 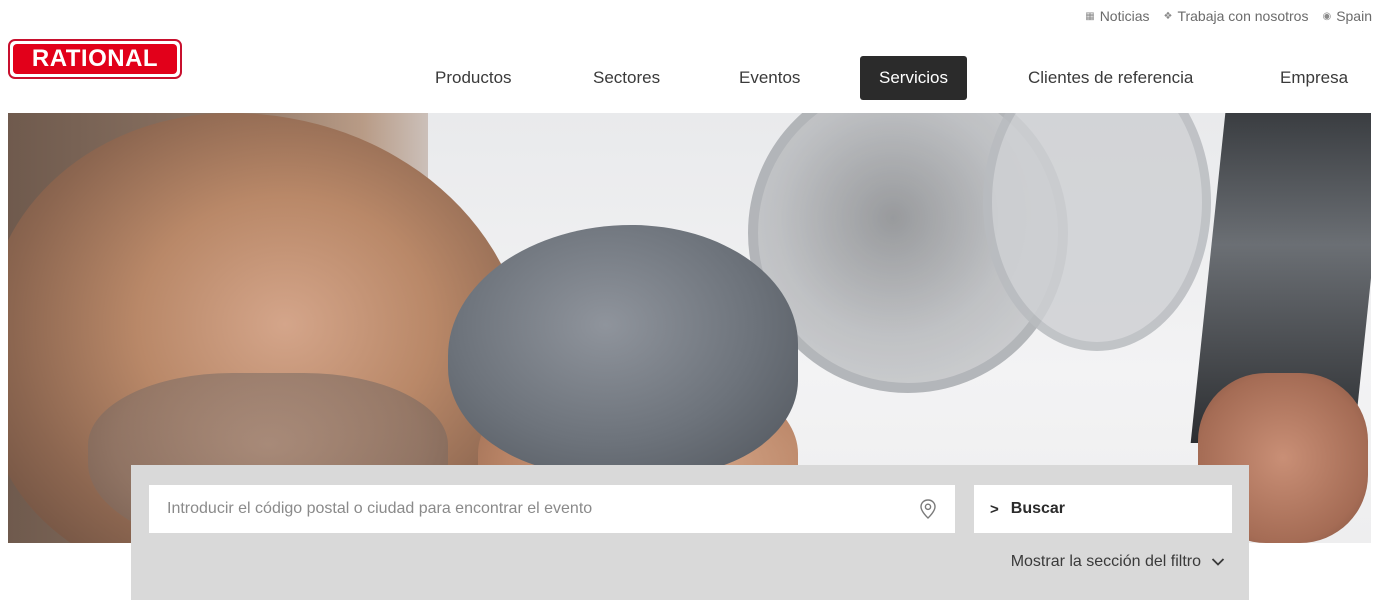 What do you see at coordinates (1218, 562) in the screenshot?
I see `chevron-down-icon` at bounding box center [1218, 562].